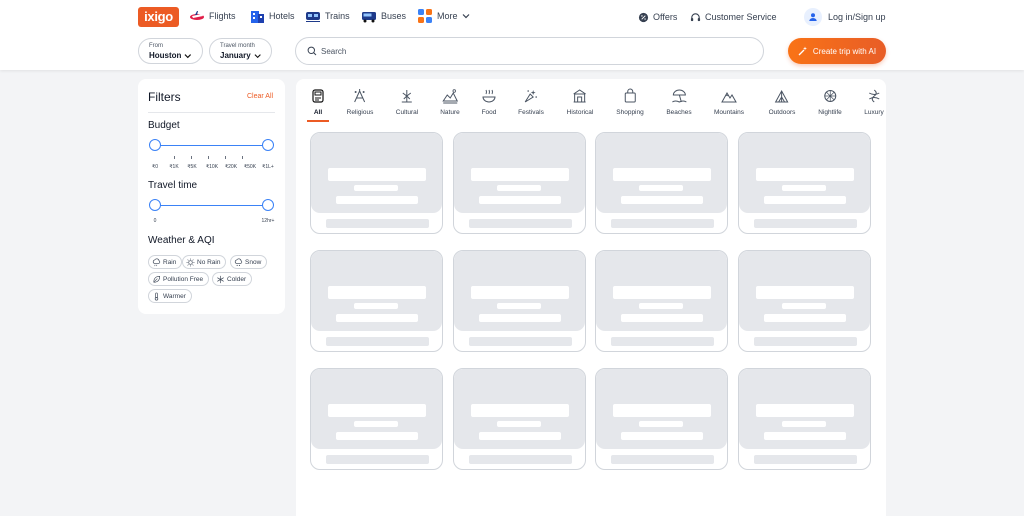 The height and width of the screenshot is (516, 1024). Describe the element at coordinates (222, 16) in the screenshot. I see `nav-flights-label: Flights` at that location.